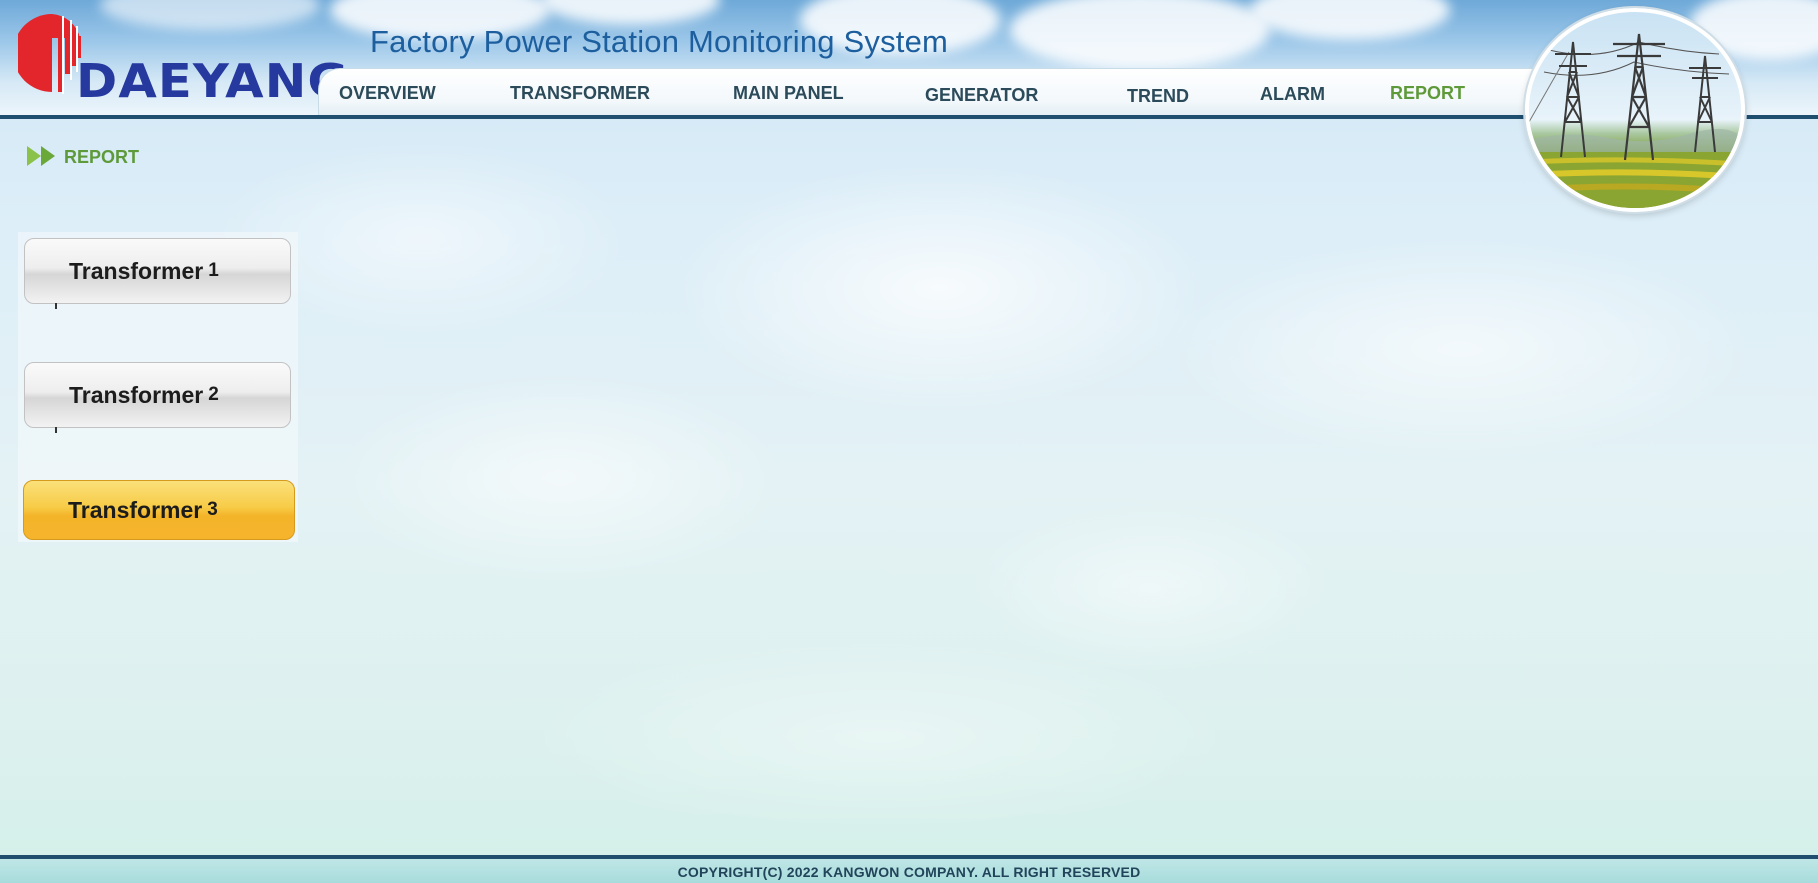 The width and height of the screenshot is (1818, 883). Describe the element at coordinates (41, 156) in the screenshot. I see `double-arrow-icon` at that location.